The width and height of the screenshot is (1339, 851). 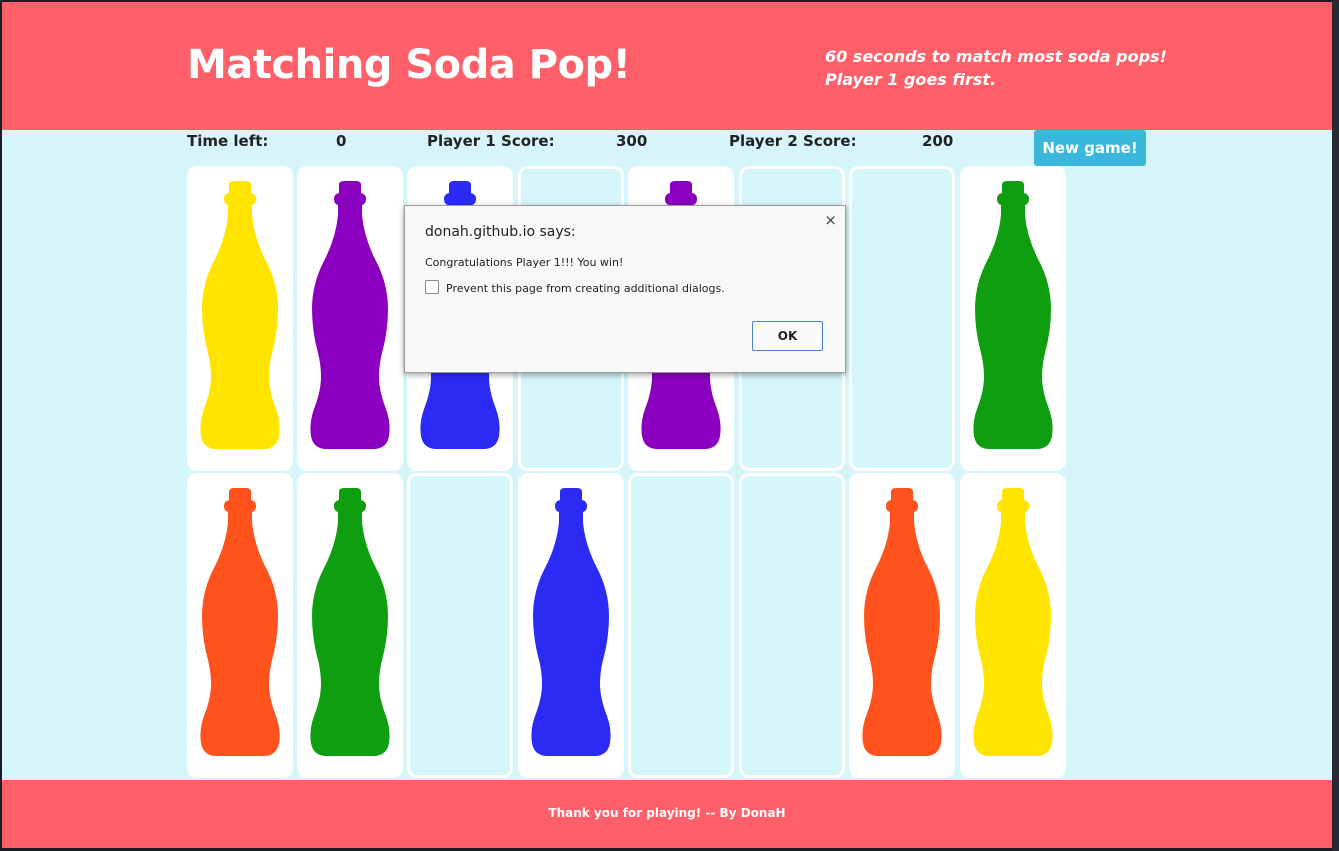 I want to click on tagline-line-1: 60 seconds to match most soda pops!, so click(x=996, y=56).